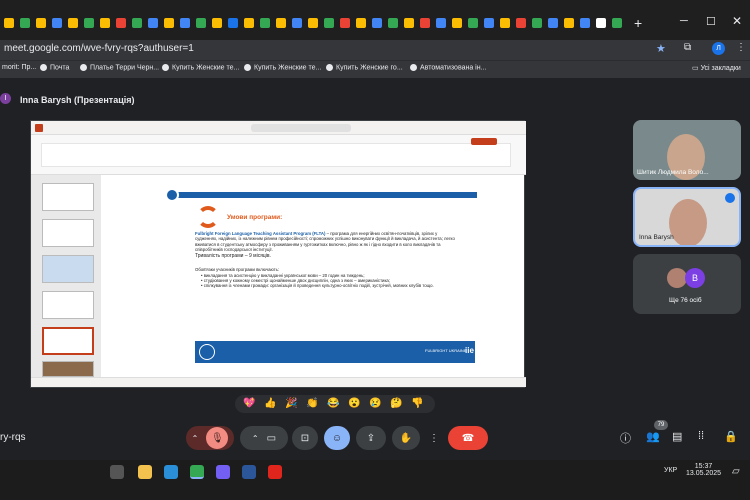 The height and width of the screenshot is (500, 750). What do you see at coordinates (197, 472) in the screenshot?
I see `chrome-icon` at bounding box center [197, 472].